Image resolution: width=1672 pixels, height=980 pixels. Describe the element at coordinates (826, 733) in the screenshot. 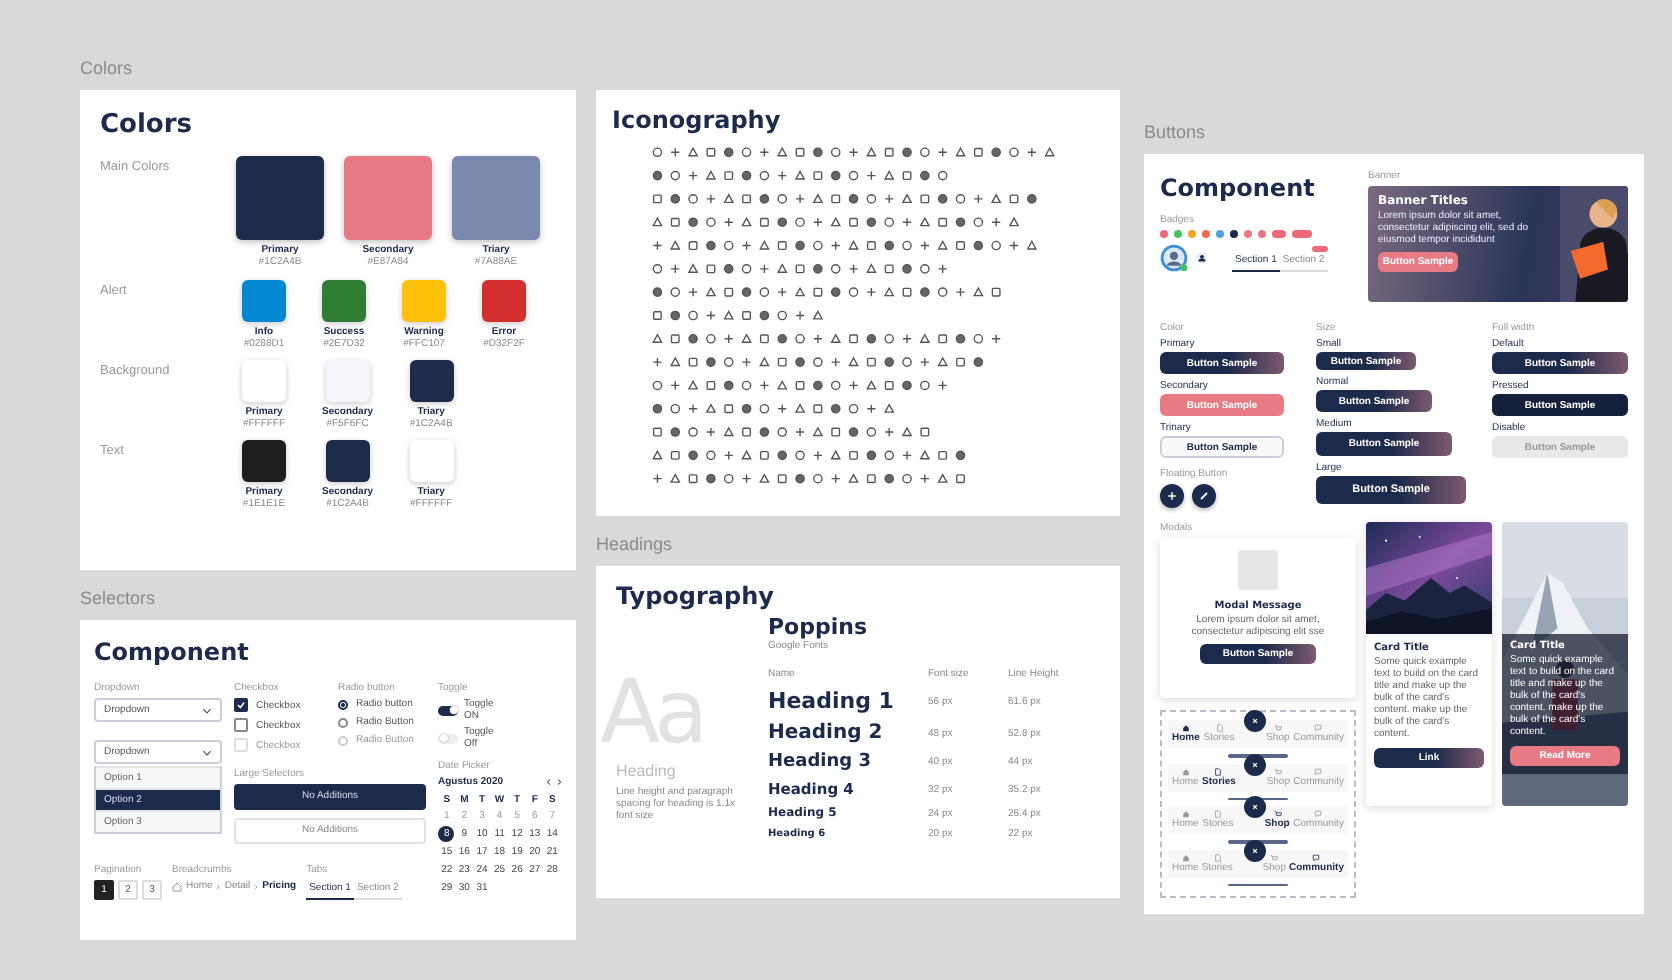

I see `heading-sample: Heading 2` at that location.